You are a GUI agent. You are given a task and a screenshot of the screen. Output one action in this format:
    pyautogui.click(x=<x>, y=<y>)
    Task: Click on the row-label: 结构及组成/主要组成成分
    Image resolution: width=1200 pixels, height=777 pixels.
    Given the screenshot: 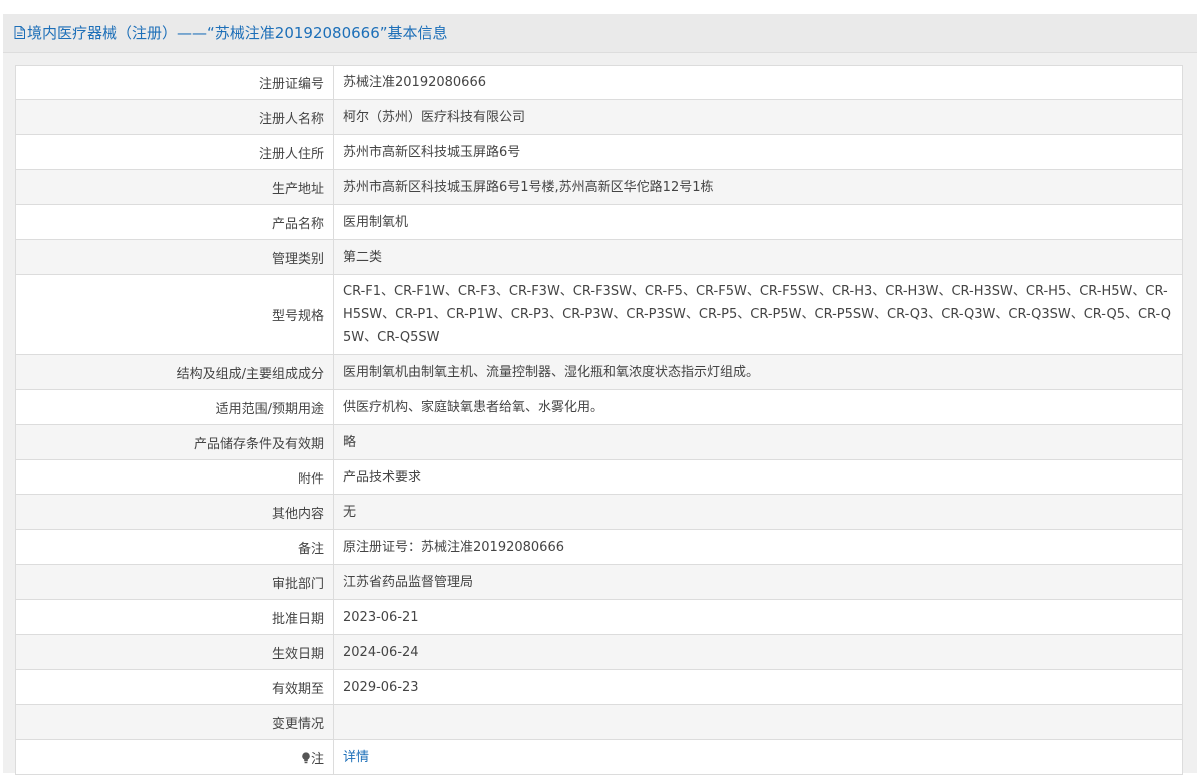 What is the action you would take?
    pyautogui.click(x=175, y=372)
    